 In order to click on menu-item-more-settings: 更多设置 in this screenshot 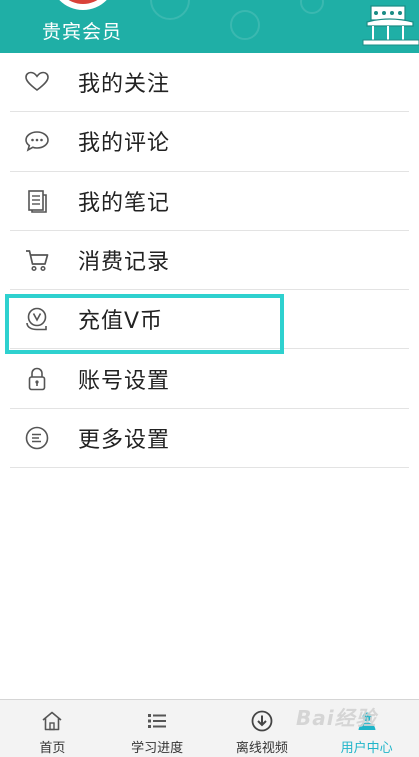, I will do `click(209, 439)`.